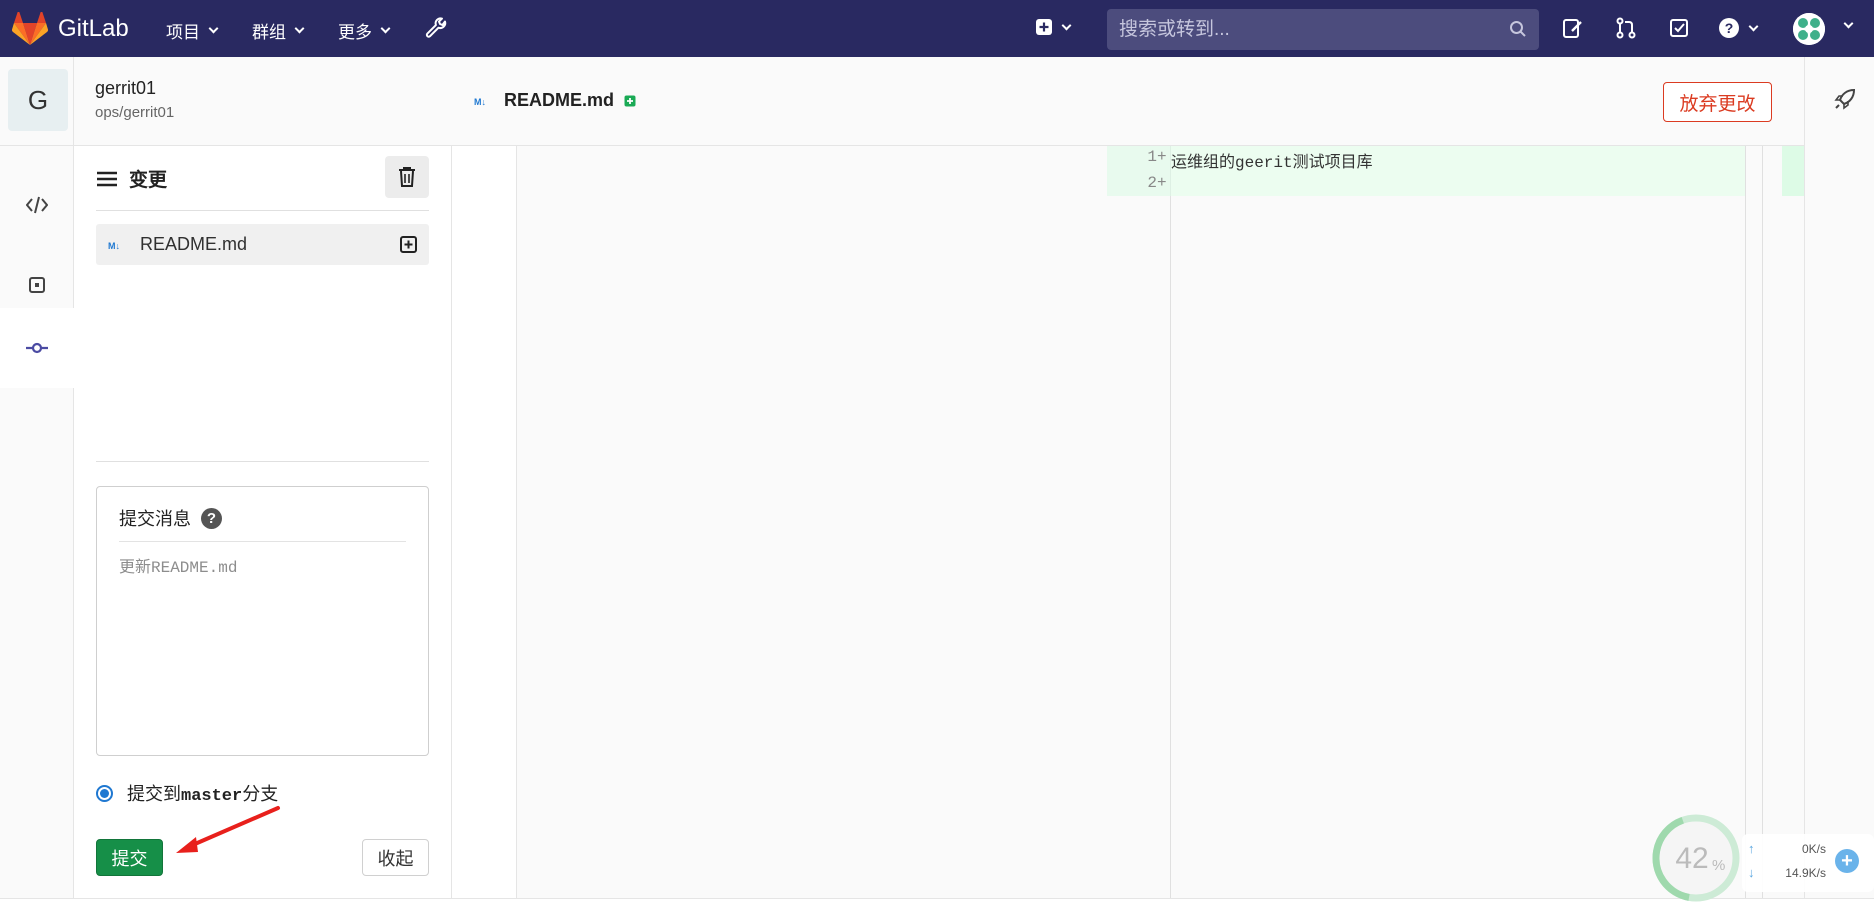 The width and height of the screenshot is (1874, 913). What do you see at coordinates (1626, 28) in the screenshot?
I see `merge-requests-icon` at bounding box center [1626, 28].